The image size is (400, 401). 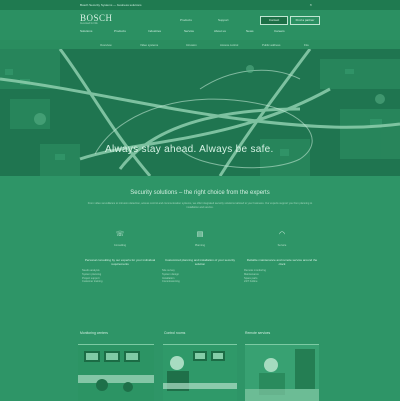 I want to click on header-link-support: Support, so click(x=223, y=20).